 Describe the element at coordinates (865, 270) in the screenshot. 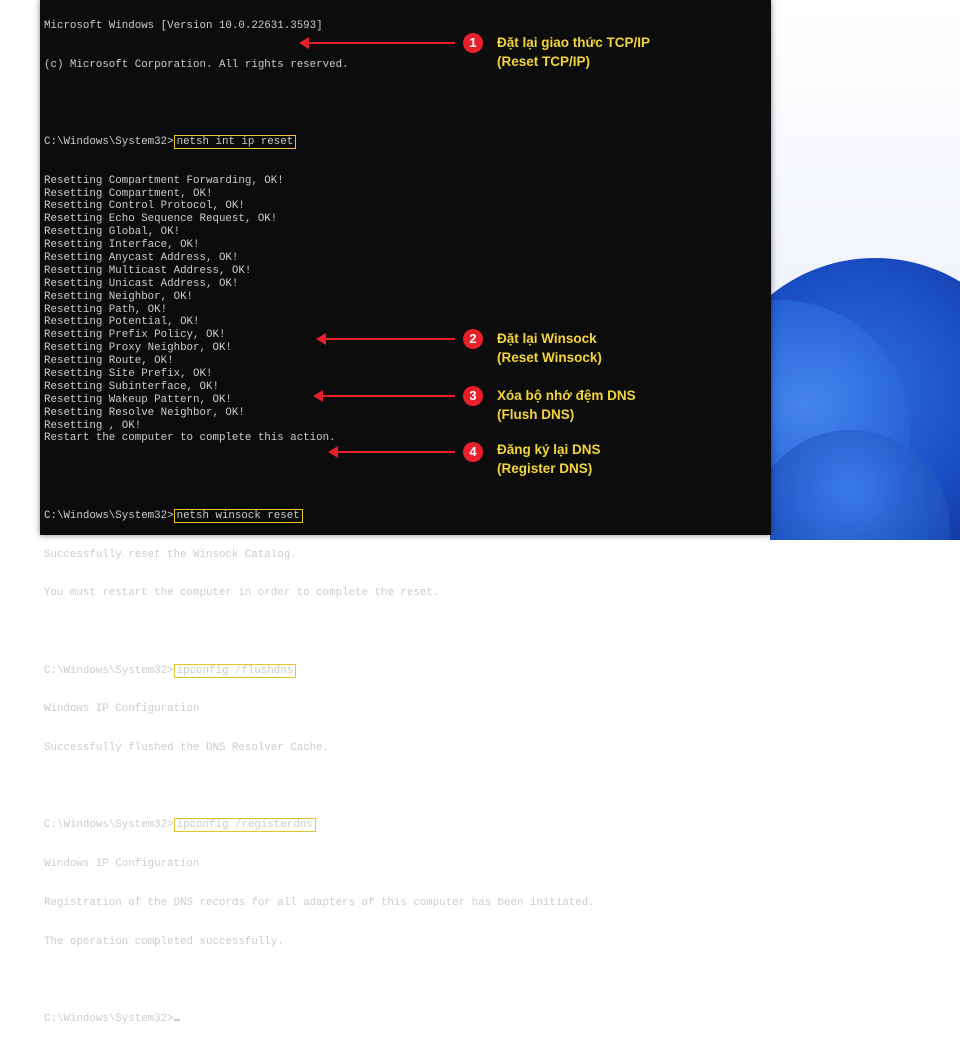

I see `desktop-wallpaper` at that location.